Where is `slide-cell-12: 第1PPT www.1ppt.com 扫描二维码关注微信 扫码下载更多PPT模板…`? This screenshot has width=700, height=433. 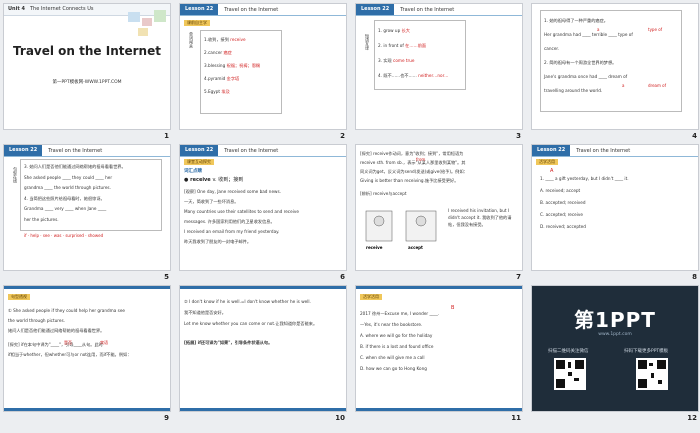 slide-cell-12: 第1PPT www.1ppt.com 扫描二维码关注微信 扫码下载更多PPT模板… is located at coordinates (615, 355).